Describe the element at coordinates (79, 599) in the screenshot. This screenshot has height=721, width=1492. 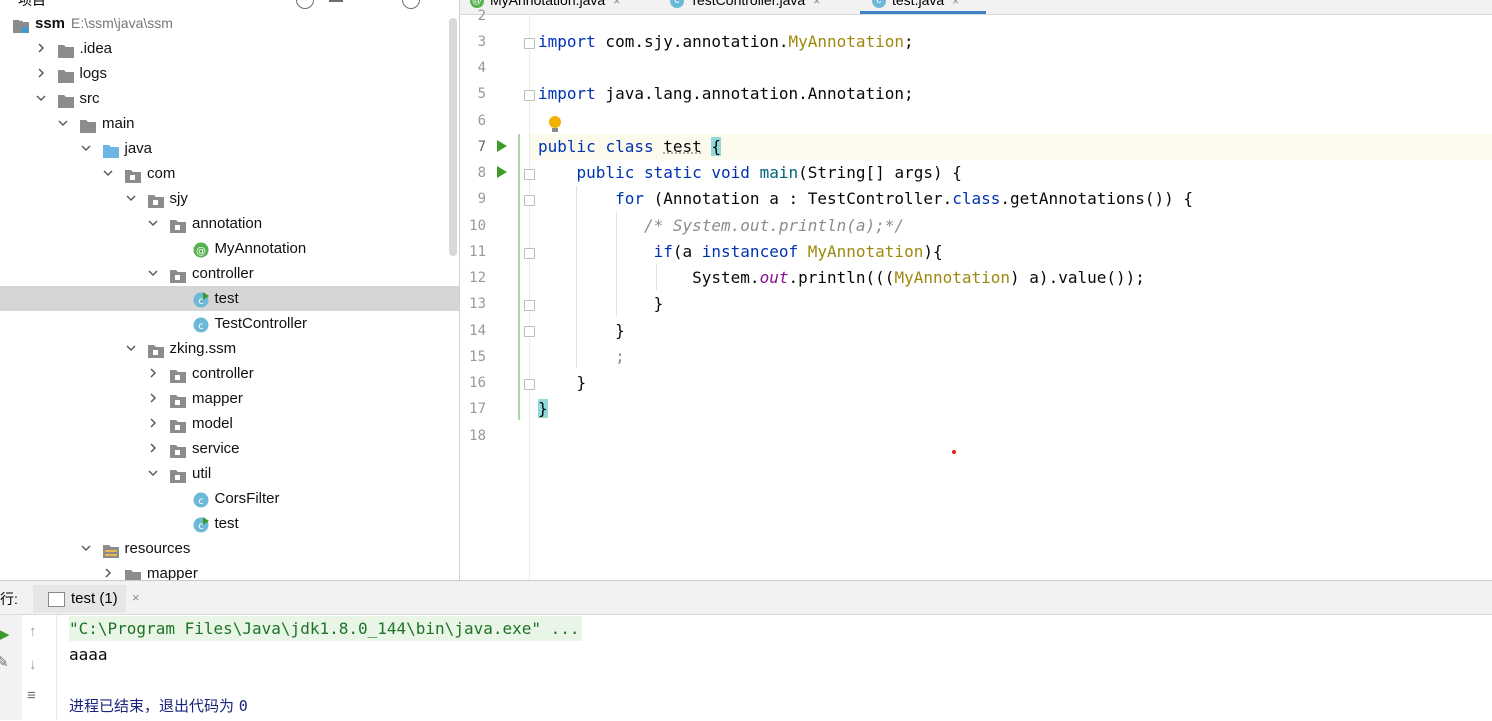
I see `run-tab-test: test (1)` at that location.